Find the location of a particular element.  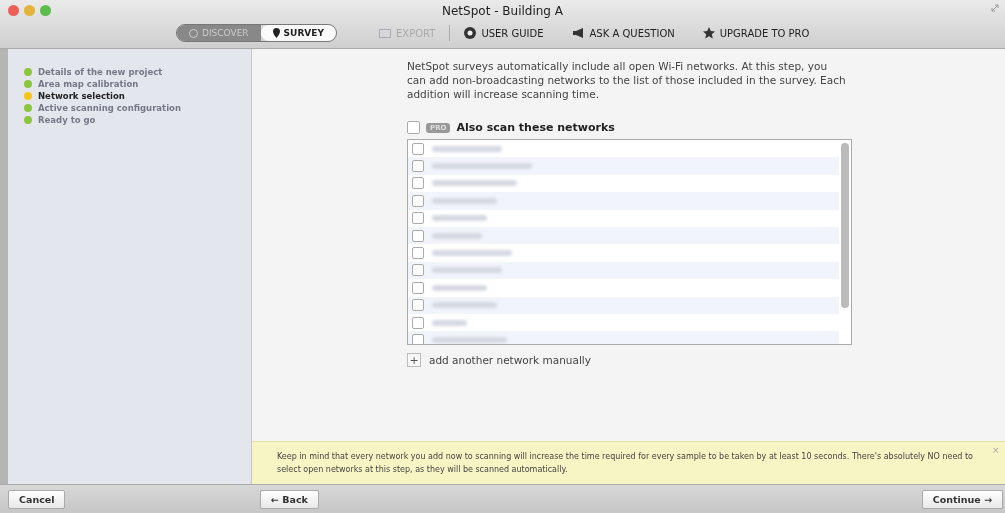

minimize-icon is located at coordinates (29, 10).